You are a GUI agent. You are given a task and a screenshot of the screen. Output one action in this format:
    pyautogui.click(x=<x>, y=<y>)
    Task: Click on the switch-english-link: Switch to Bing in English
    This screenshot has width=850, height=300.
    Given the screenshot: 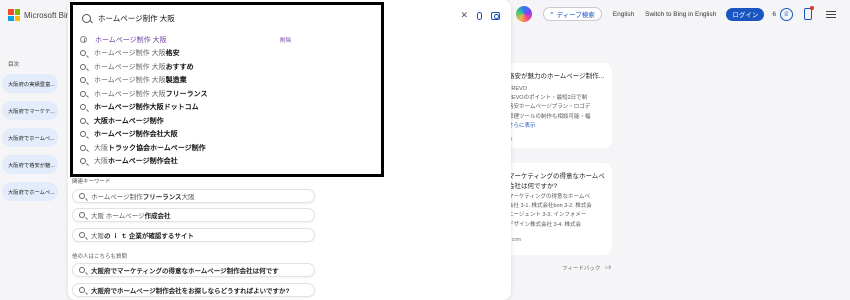 What is the action you would take?
    pyautogui.click(x=680, y=14)
    